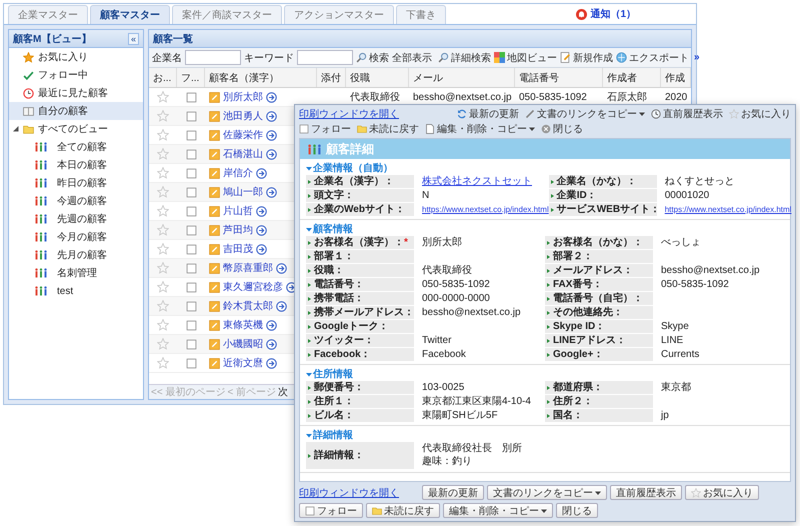  I want to click on toolbar-button: 直前履歴表示, so click(687, 114).